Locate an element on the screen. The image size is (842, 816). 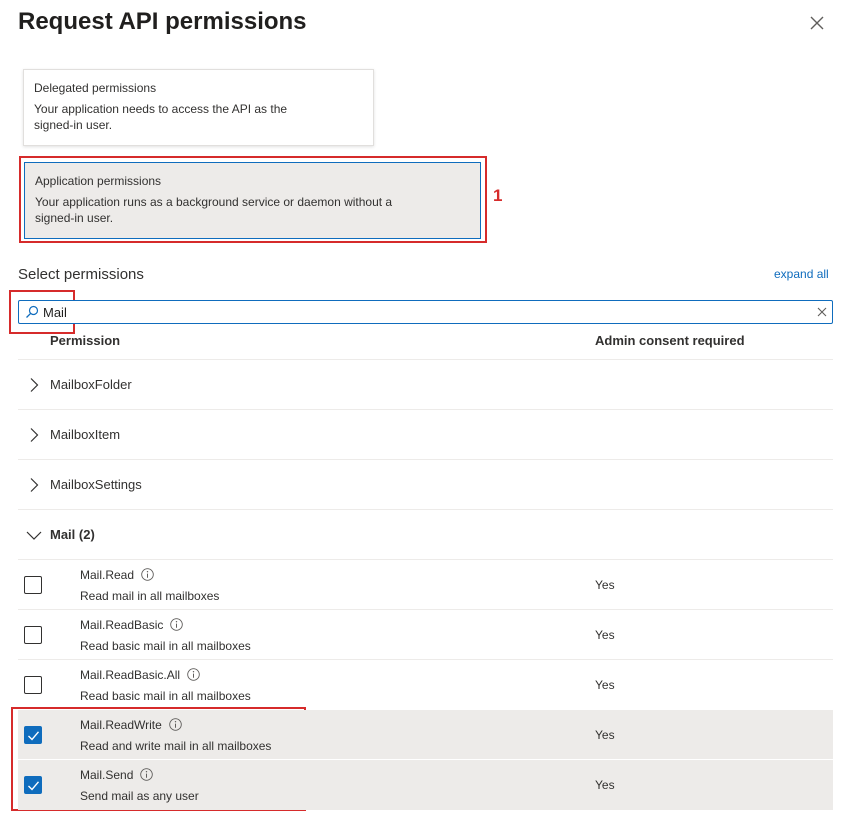
group-mail: Mail (2) is located at coordinates (425, 535).